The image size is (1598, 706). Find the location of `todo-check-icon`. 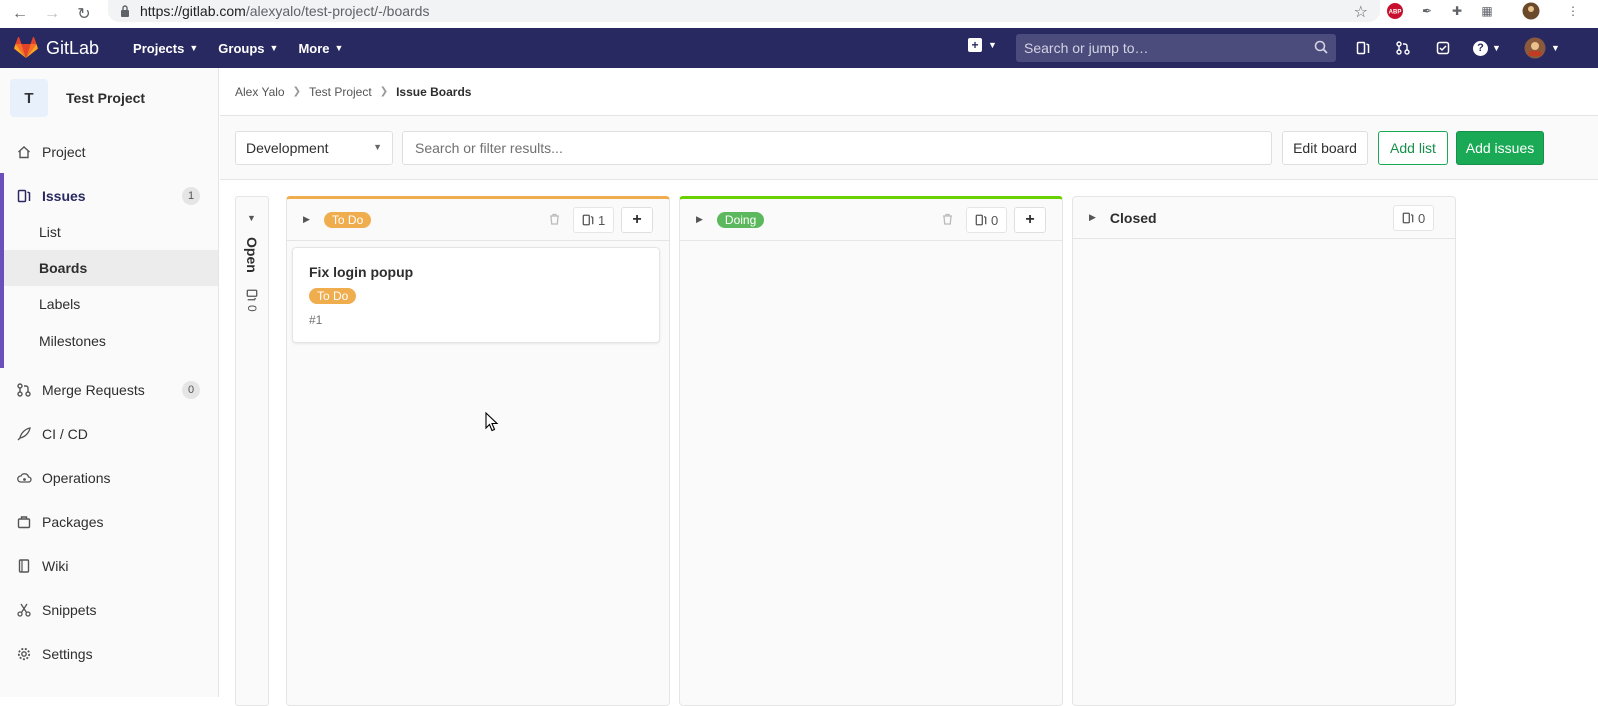

todo-check-icon is located at coordinates (1443, 48).